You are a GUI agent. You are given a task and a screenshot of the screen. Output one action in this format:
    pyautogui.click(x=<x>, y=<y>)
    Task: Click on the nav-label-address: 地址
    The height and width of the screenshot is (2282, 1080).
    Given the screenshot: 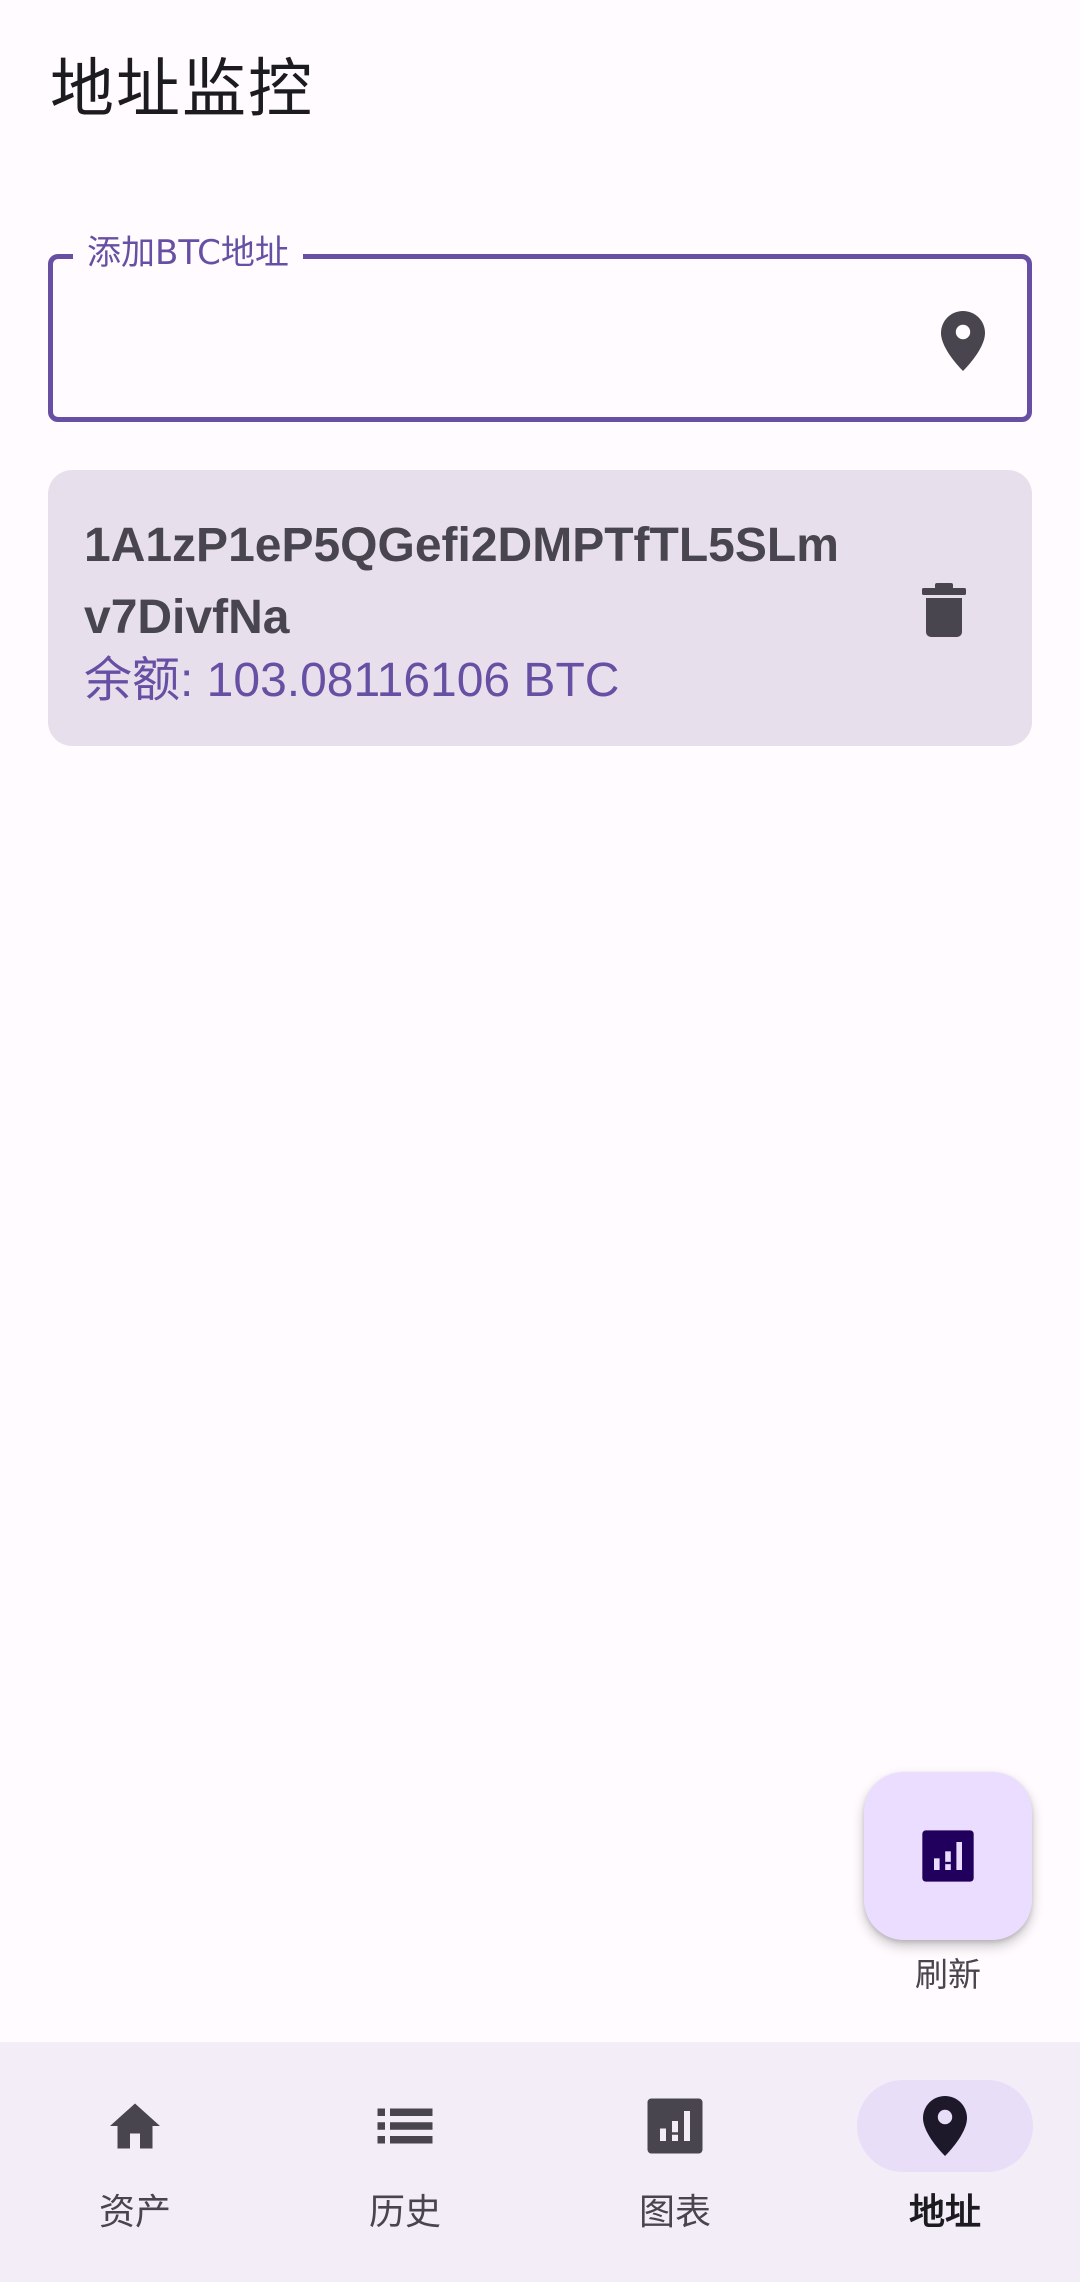 What is the action you would take?
    pyautogui.click(x=944, y=2212)
    